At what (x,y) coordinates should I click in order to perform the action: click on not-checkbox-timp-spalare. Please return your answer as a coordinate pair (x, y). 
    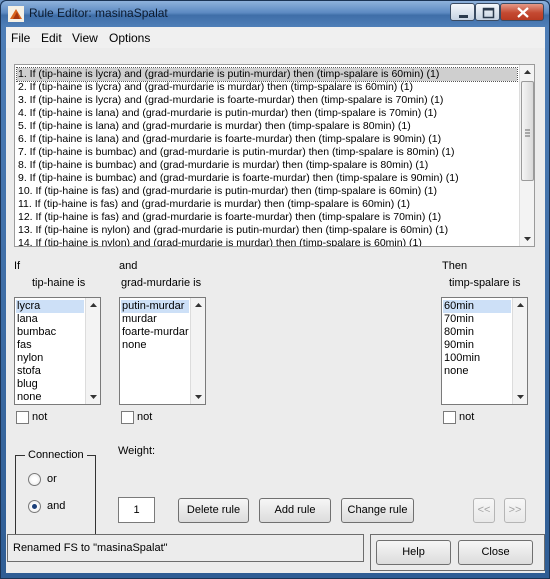
    Looking at the image, I should click on (449, 417).